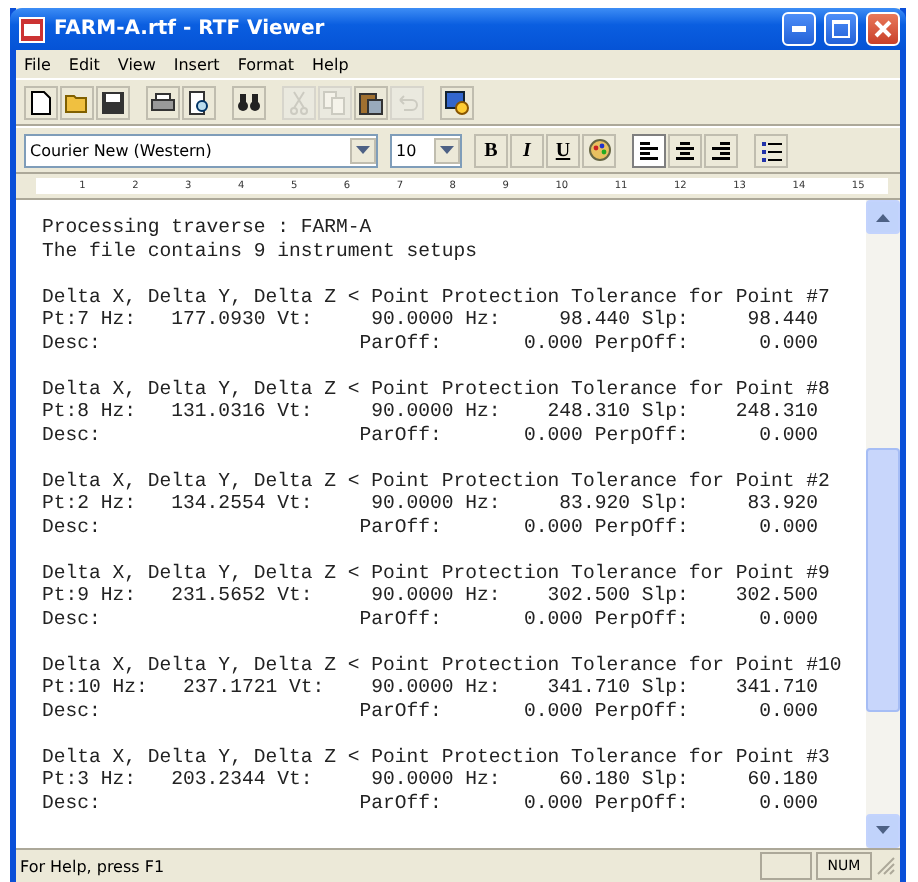 Image resolution: width=918 pixels, height=882 pixels. What do you see at coordinates (261, 250) in the screenshot?
I see `text-line: The file contains 9 instrument setups` at bounding box center [261, 250].